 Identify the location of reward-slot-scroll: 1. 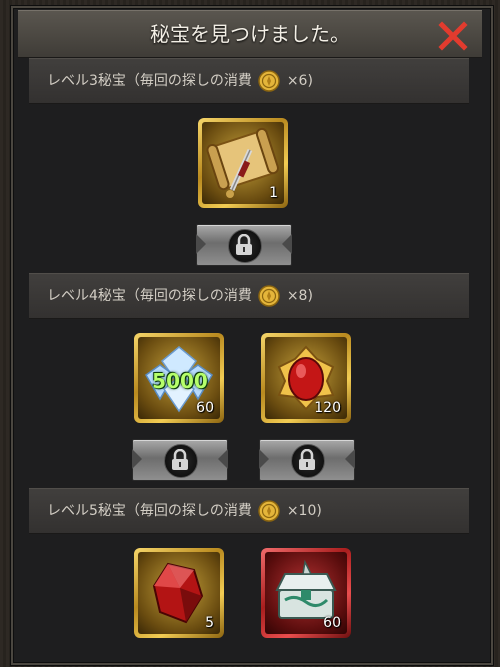
(243, 163).